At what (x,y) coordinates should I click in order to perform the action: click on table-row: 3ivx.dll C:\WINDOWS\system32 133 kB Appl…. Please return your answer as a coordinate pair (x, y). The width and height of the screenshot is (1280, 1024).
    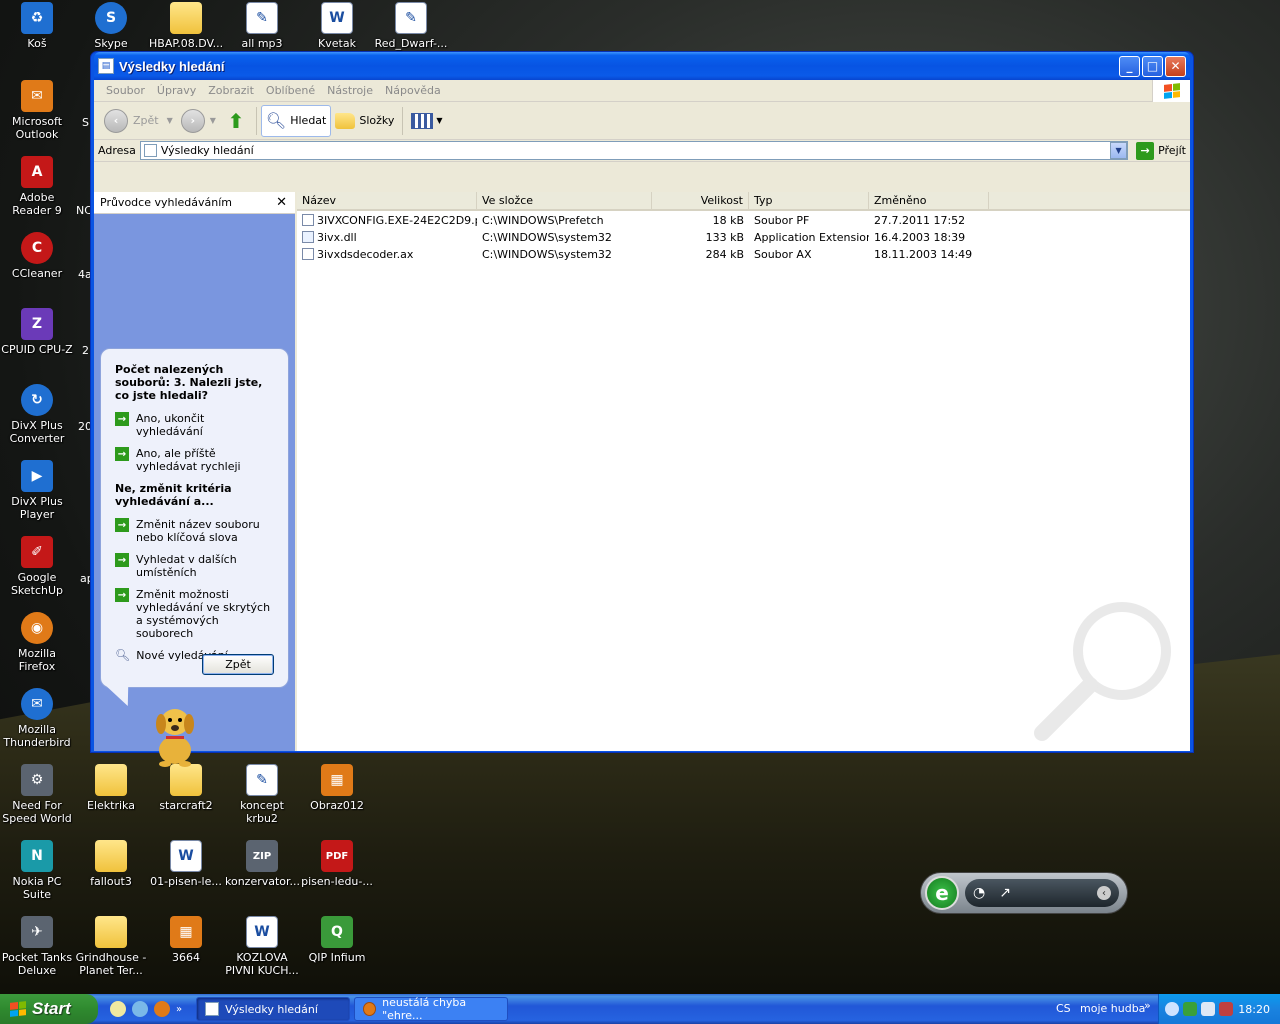
    Looking at the image, I should click on (743, 237).